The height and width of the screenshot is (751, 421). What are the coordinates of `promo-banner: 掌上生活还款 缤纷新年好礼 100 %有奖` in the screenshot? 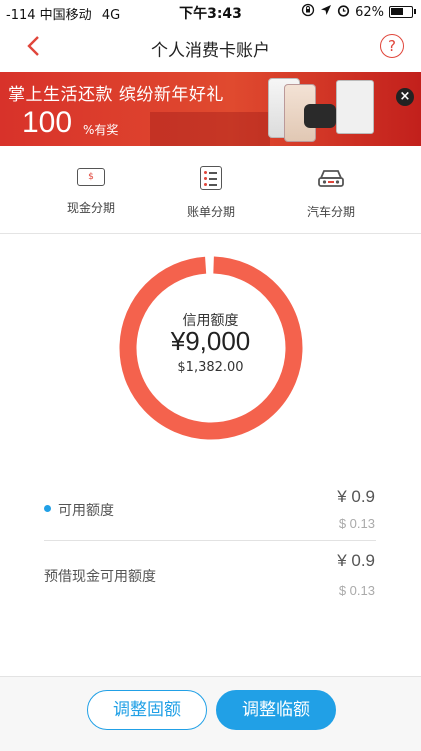 It's located at (210, 109).